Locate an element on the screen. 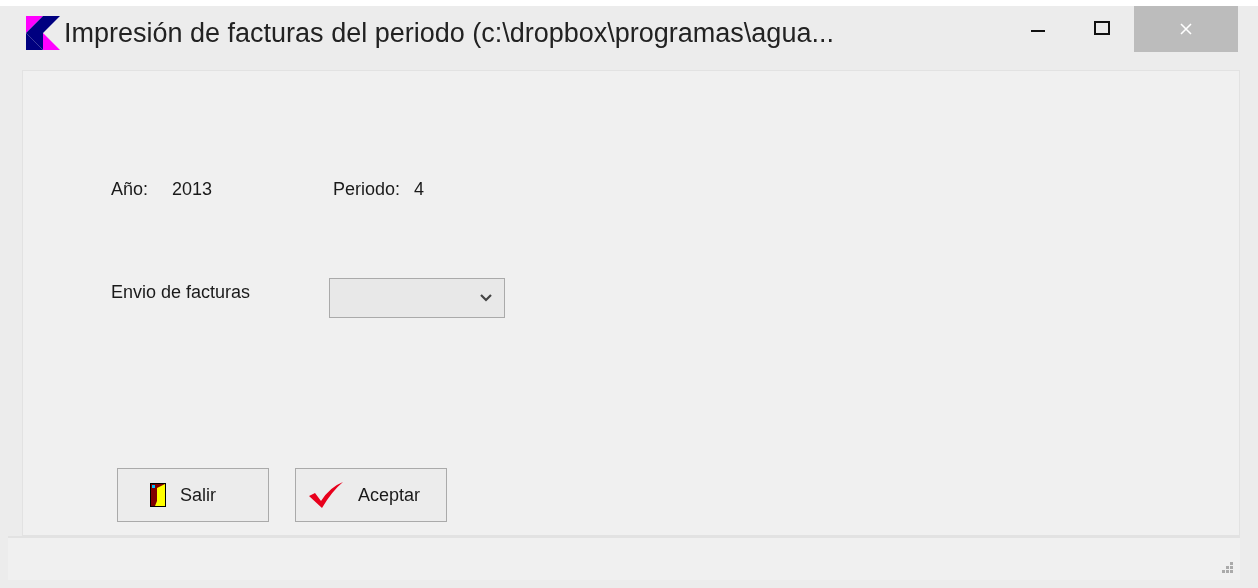 This screenshot has height=588, width=1258. field-value: 2013 is located at coordinates (192, 189).